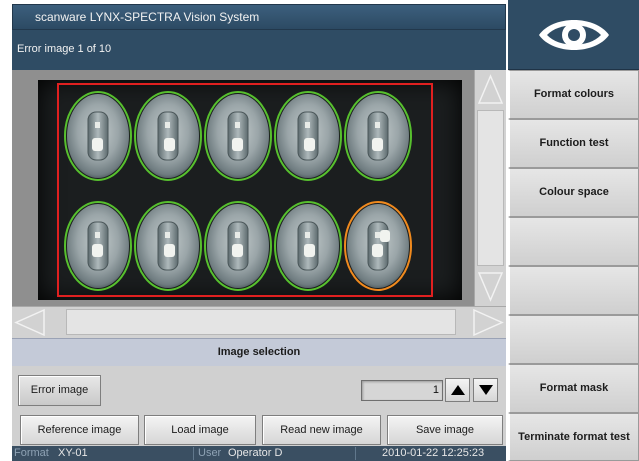 This screenshot has height=461, width=639. Describe the element at coordinates (573, 143) in the screenshot. I see `function-test-button: Function test` at that location.